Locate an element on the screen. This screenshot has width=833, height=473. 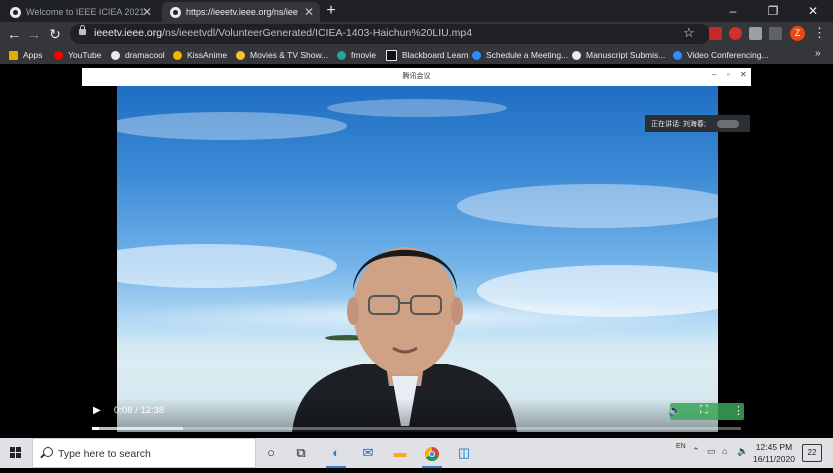
video-time: 0:08 / 12:38 is located at coordinates (139, 410).